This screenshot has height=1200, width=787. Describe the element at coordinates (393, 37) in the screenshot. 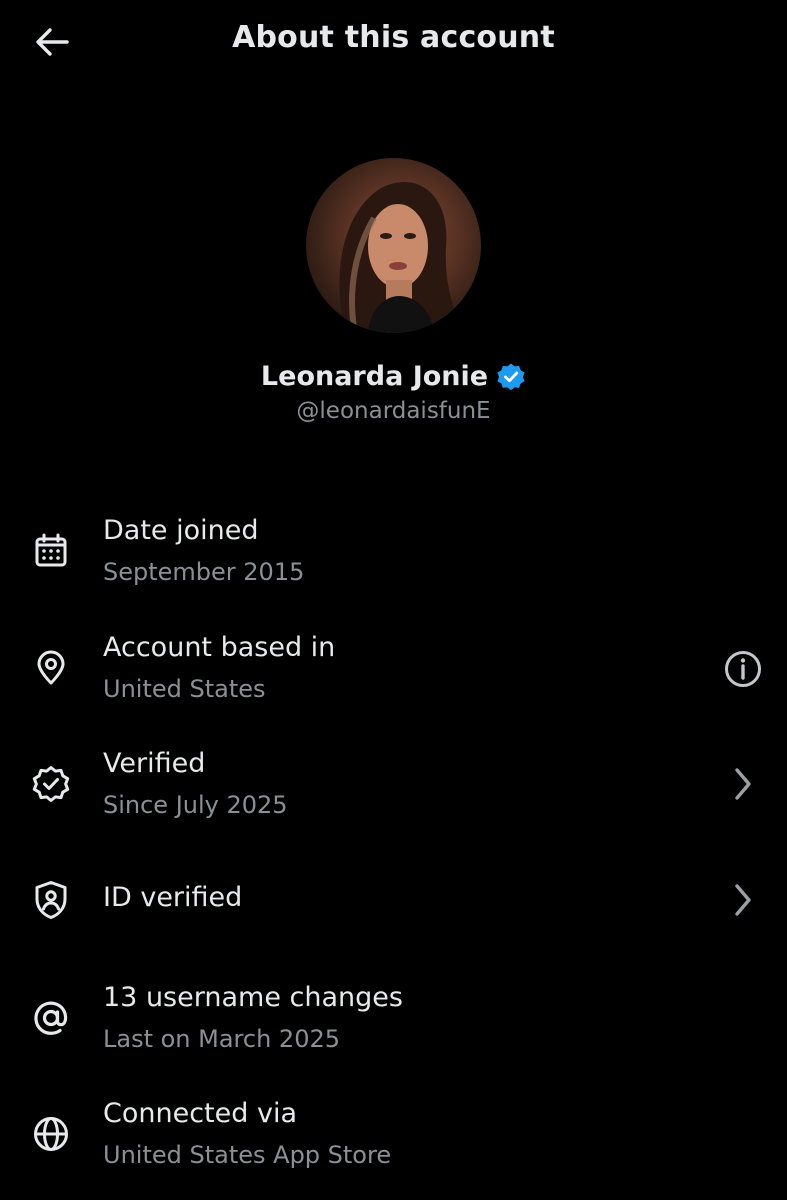

I see `page-title: About this account` at that location.